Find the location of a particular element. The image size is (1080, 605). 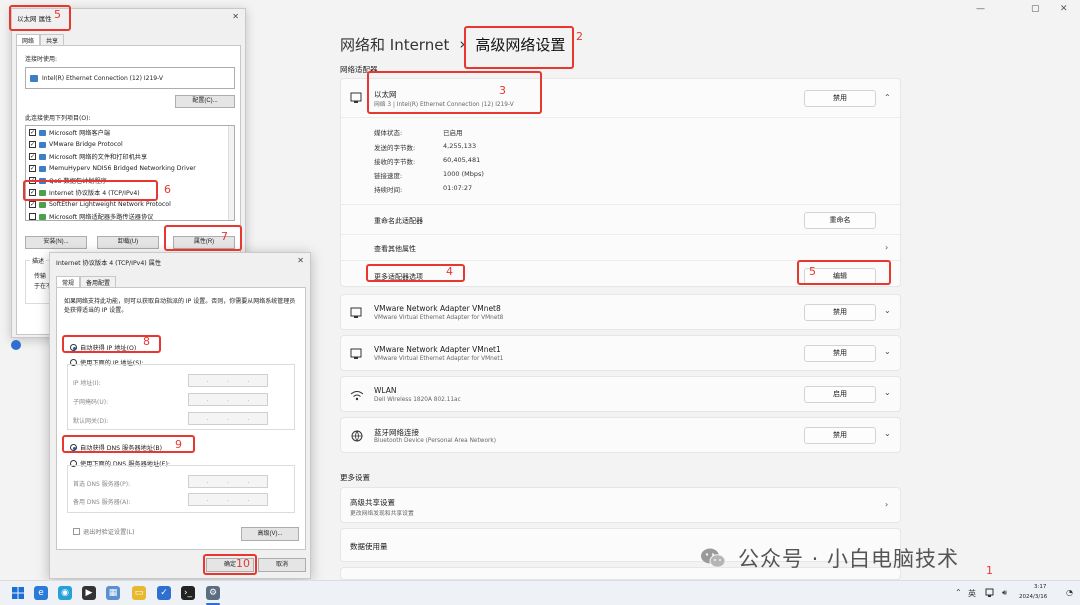

terminal-icon: ›_ is located at coordinates (188, 593).